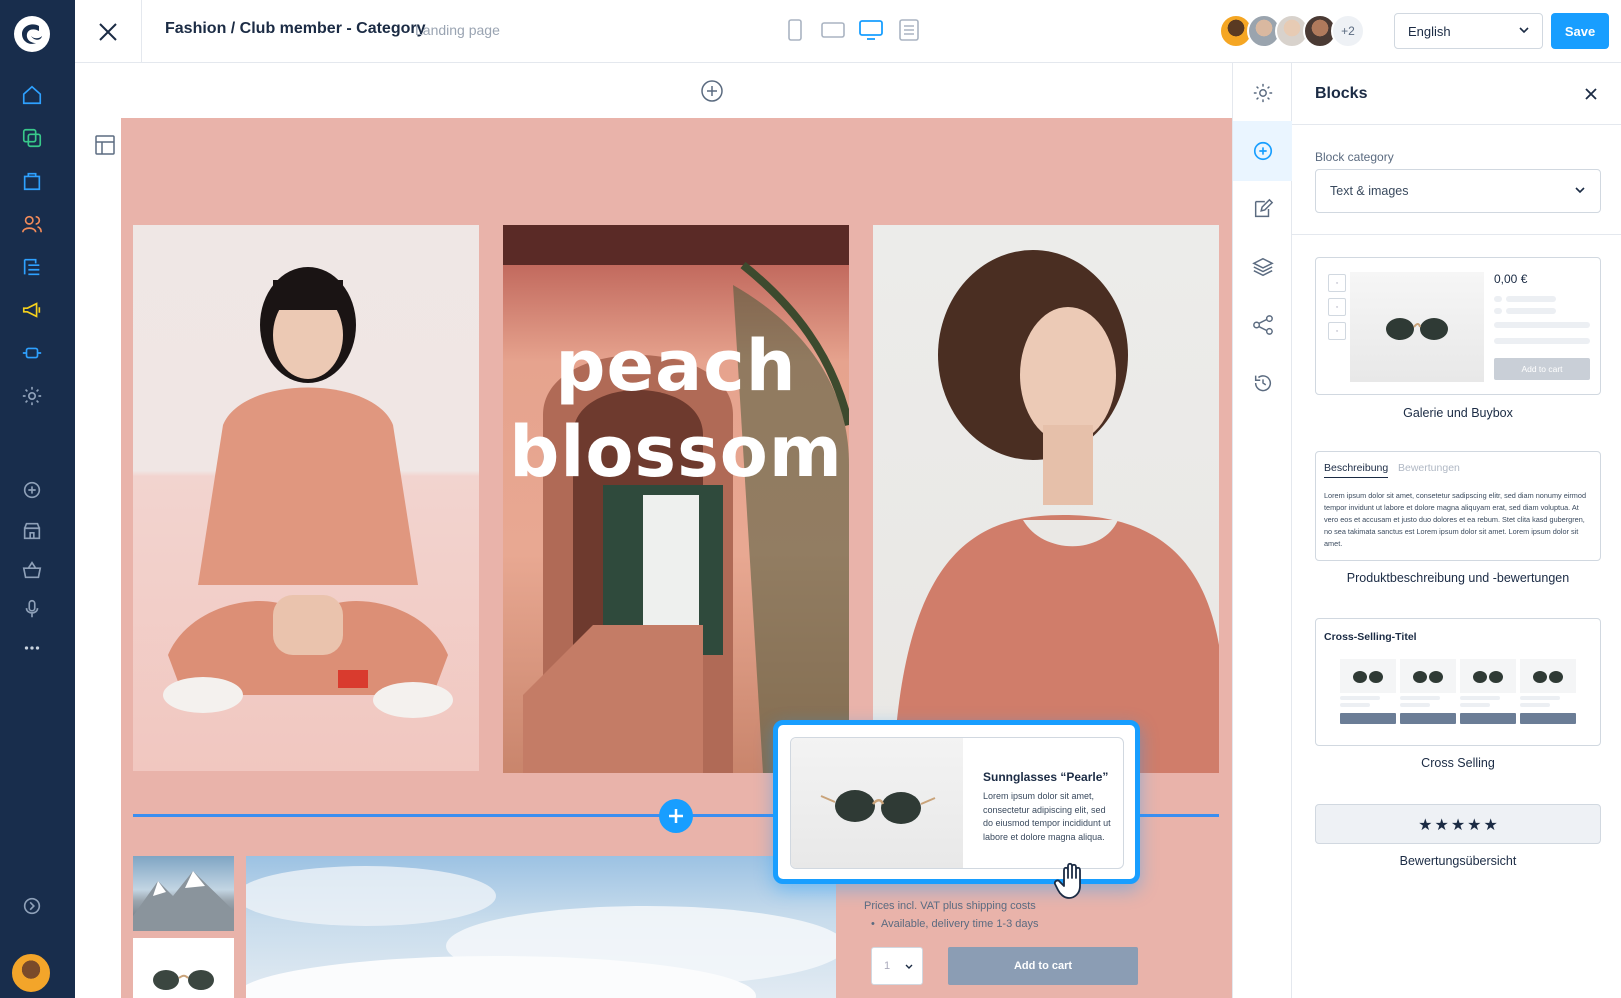 Image resolution: width=1621 pixels, height=998 pixels. What do you see at coordinates (1458, 861) in the screenshot?
I see `block-label: Bewertungsübersicht` at bounding box center [1458, 861].